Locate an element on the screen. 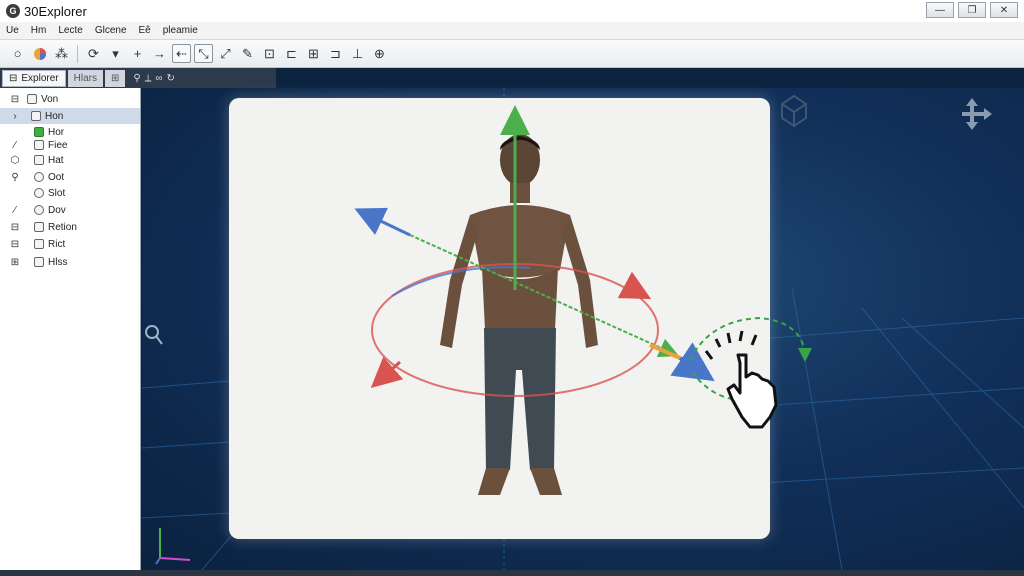 The image size is (1024, 576). human-model is located at coordinates (519, 314).